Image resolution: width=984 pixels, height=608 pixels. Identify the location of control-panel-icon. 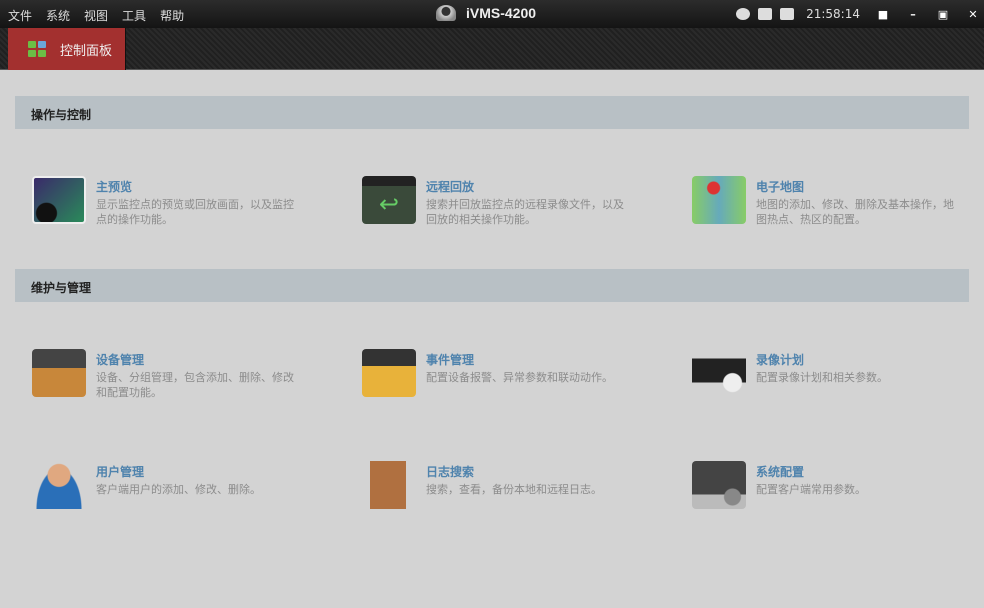
(37, 49).